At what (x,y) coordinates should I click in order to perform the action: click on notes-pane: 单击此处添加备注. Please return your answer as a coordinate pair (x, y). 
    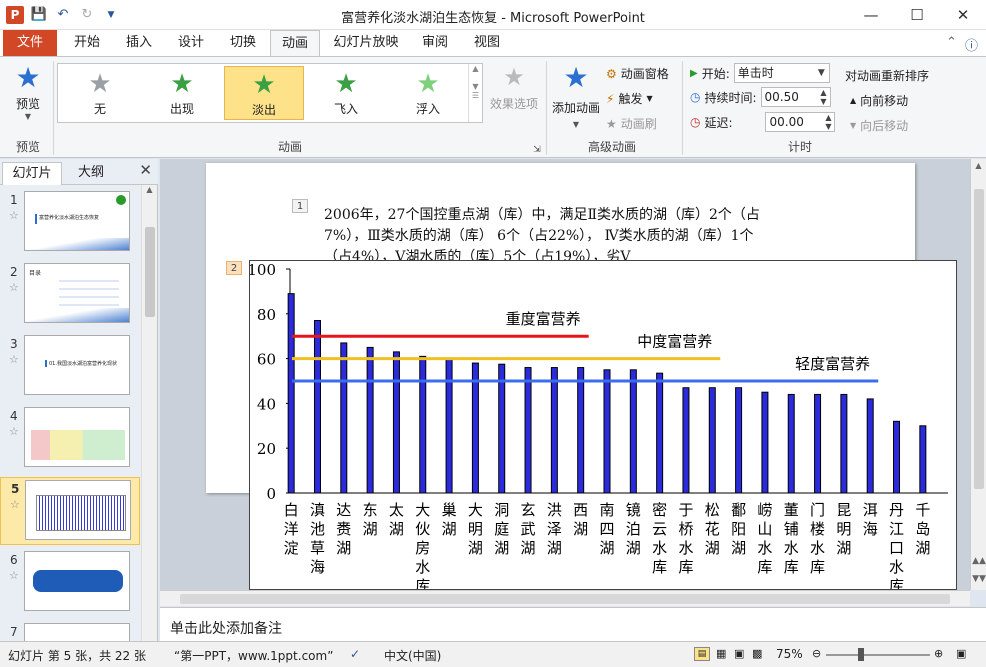
    Looking at the image, I should click on (573, 624).